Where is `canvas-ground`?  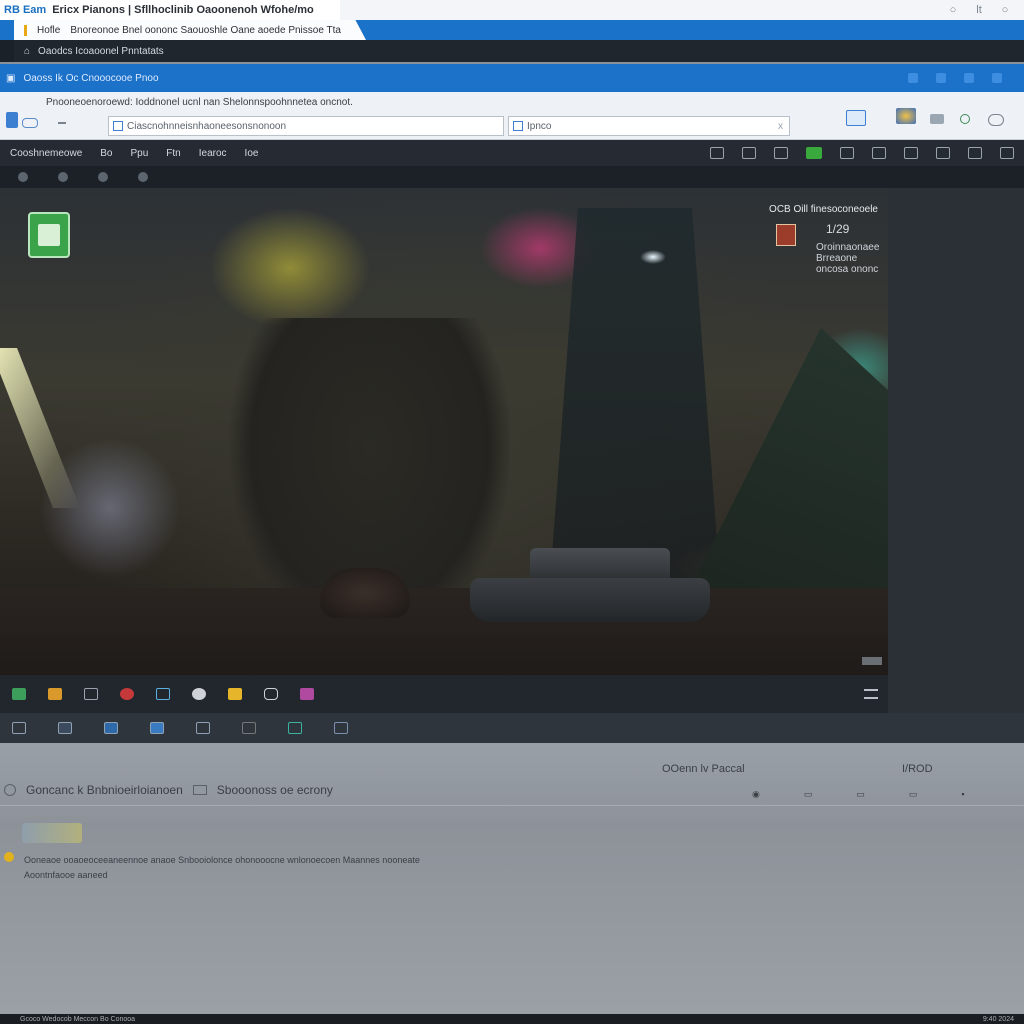 canvas-ground is located at coordinates (444, 631).